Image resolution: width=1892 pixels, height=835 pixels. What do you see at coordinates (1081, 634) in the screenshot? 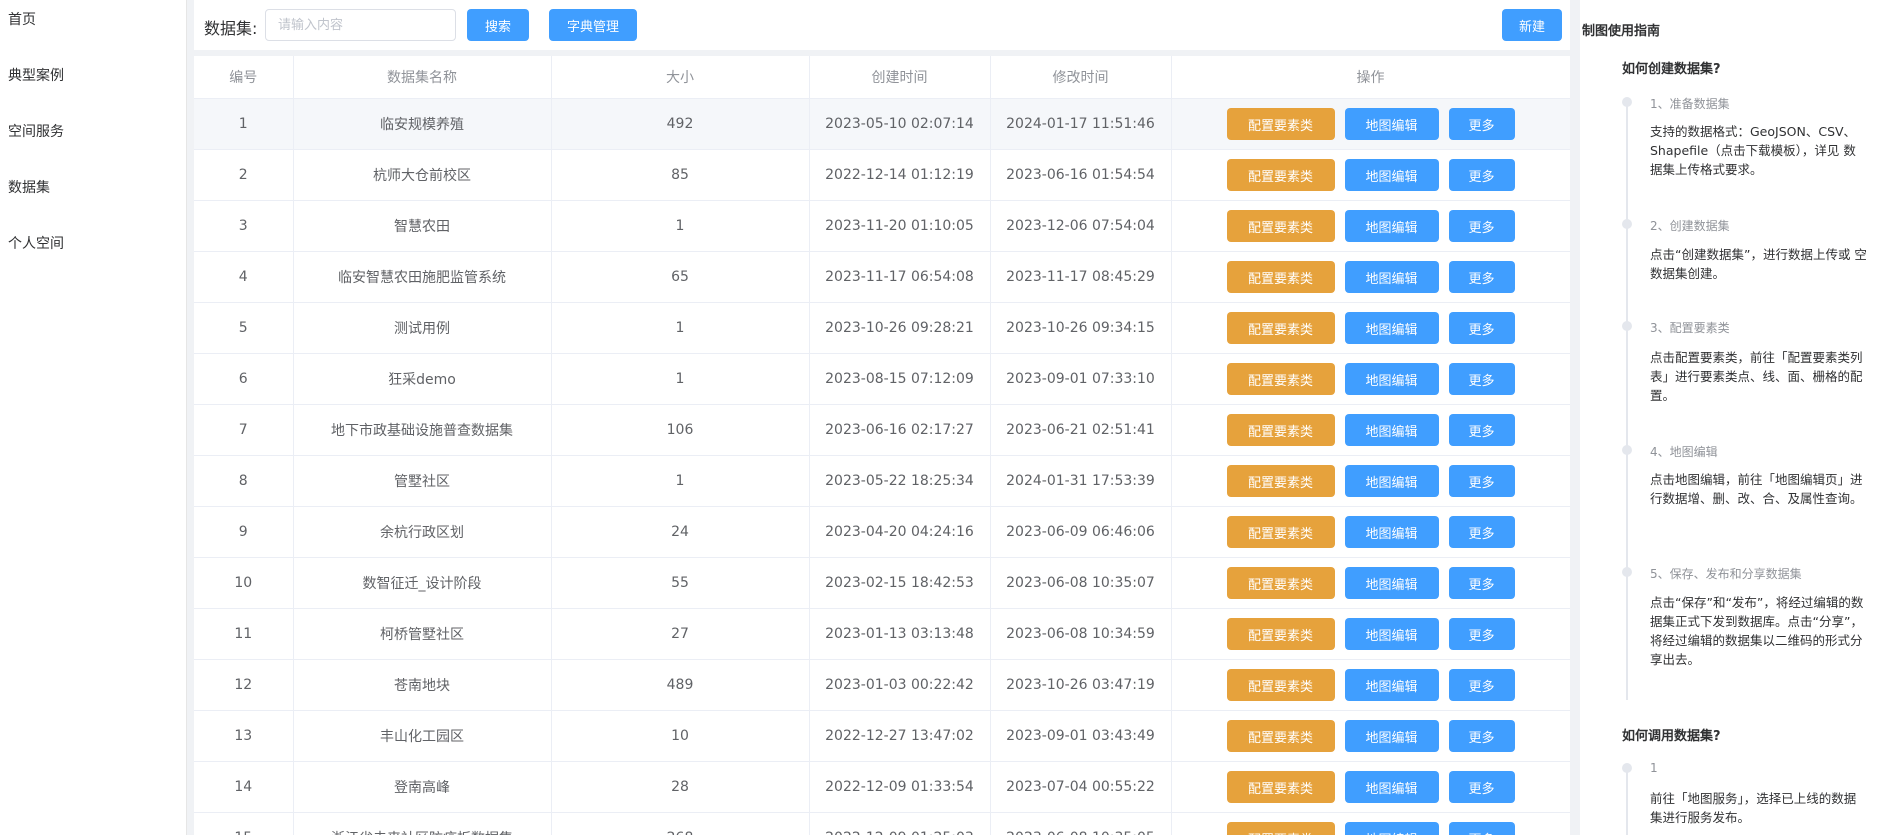
I see `cell-modified: 2023-06-08 10:34:59` at bounding box center [1081, 634].